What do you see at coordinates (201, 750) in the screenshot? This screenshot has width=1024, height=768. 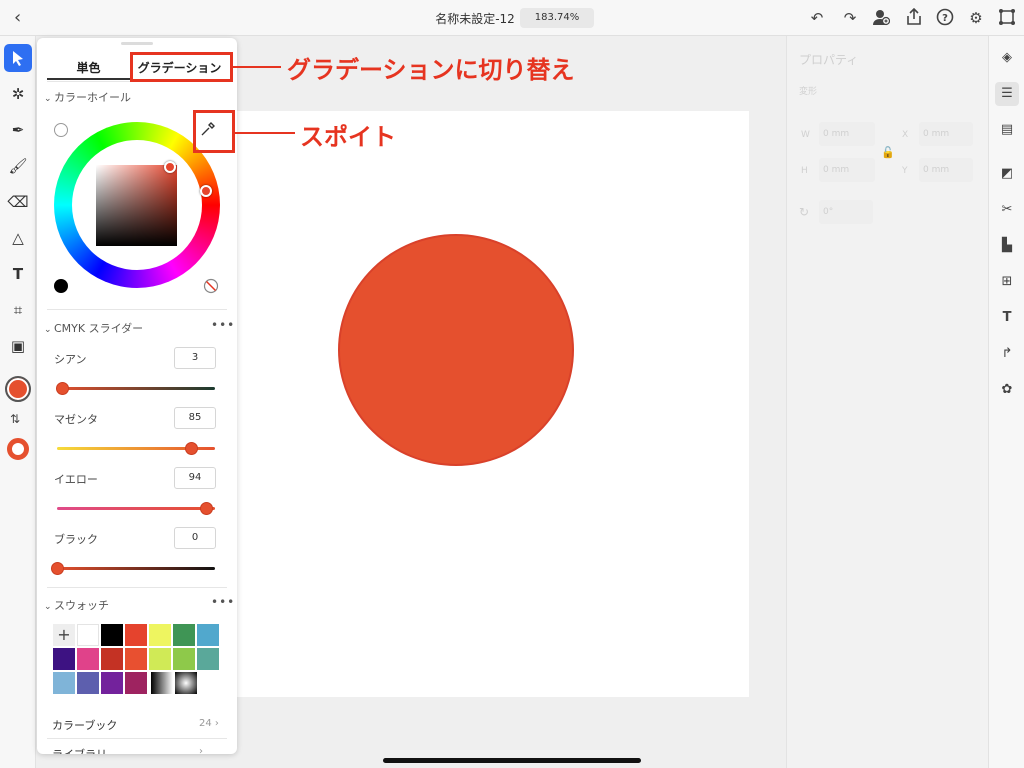 I see `chevron-right-icon: ›` at bounding box center [201, 750].